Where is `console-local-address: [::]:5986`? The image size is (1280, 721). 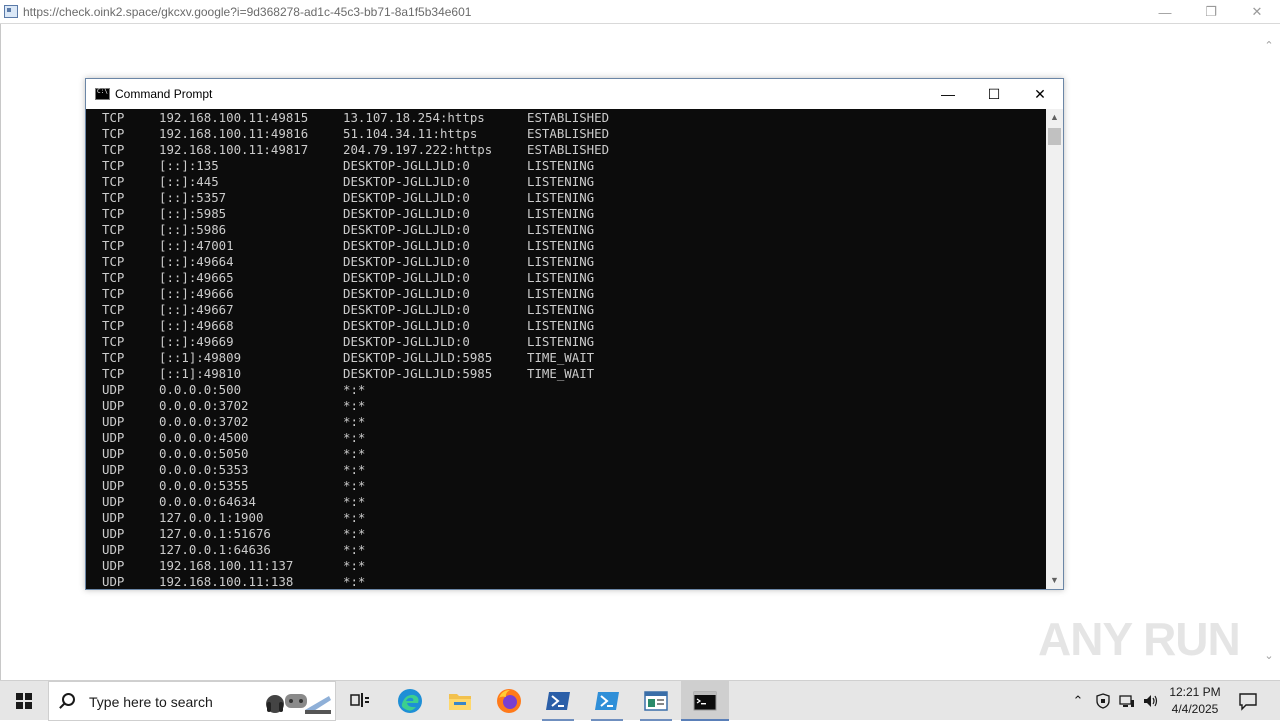
console-local-address: [::]:5986 is located at coordinates (193, 229).